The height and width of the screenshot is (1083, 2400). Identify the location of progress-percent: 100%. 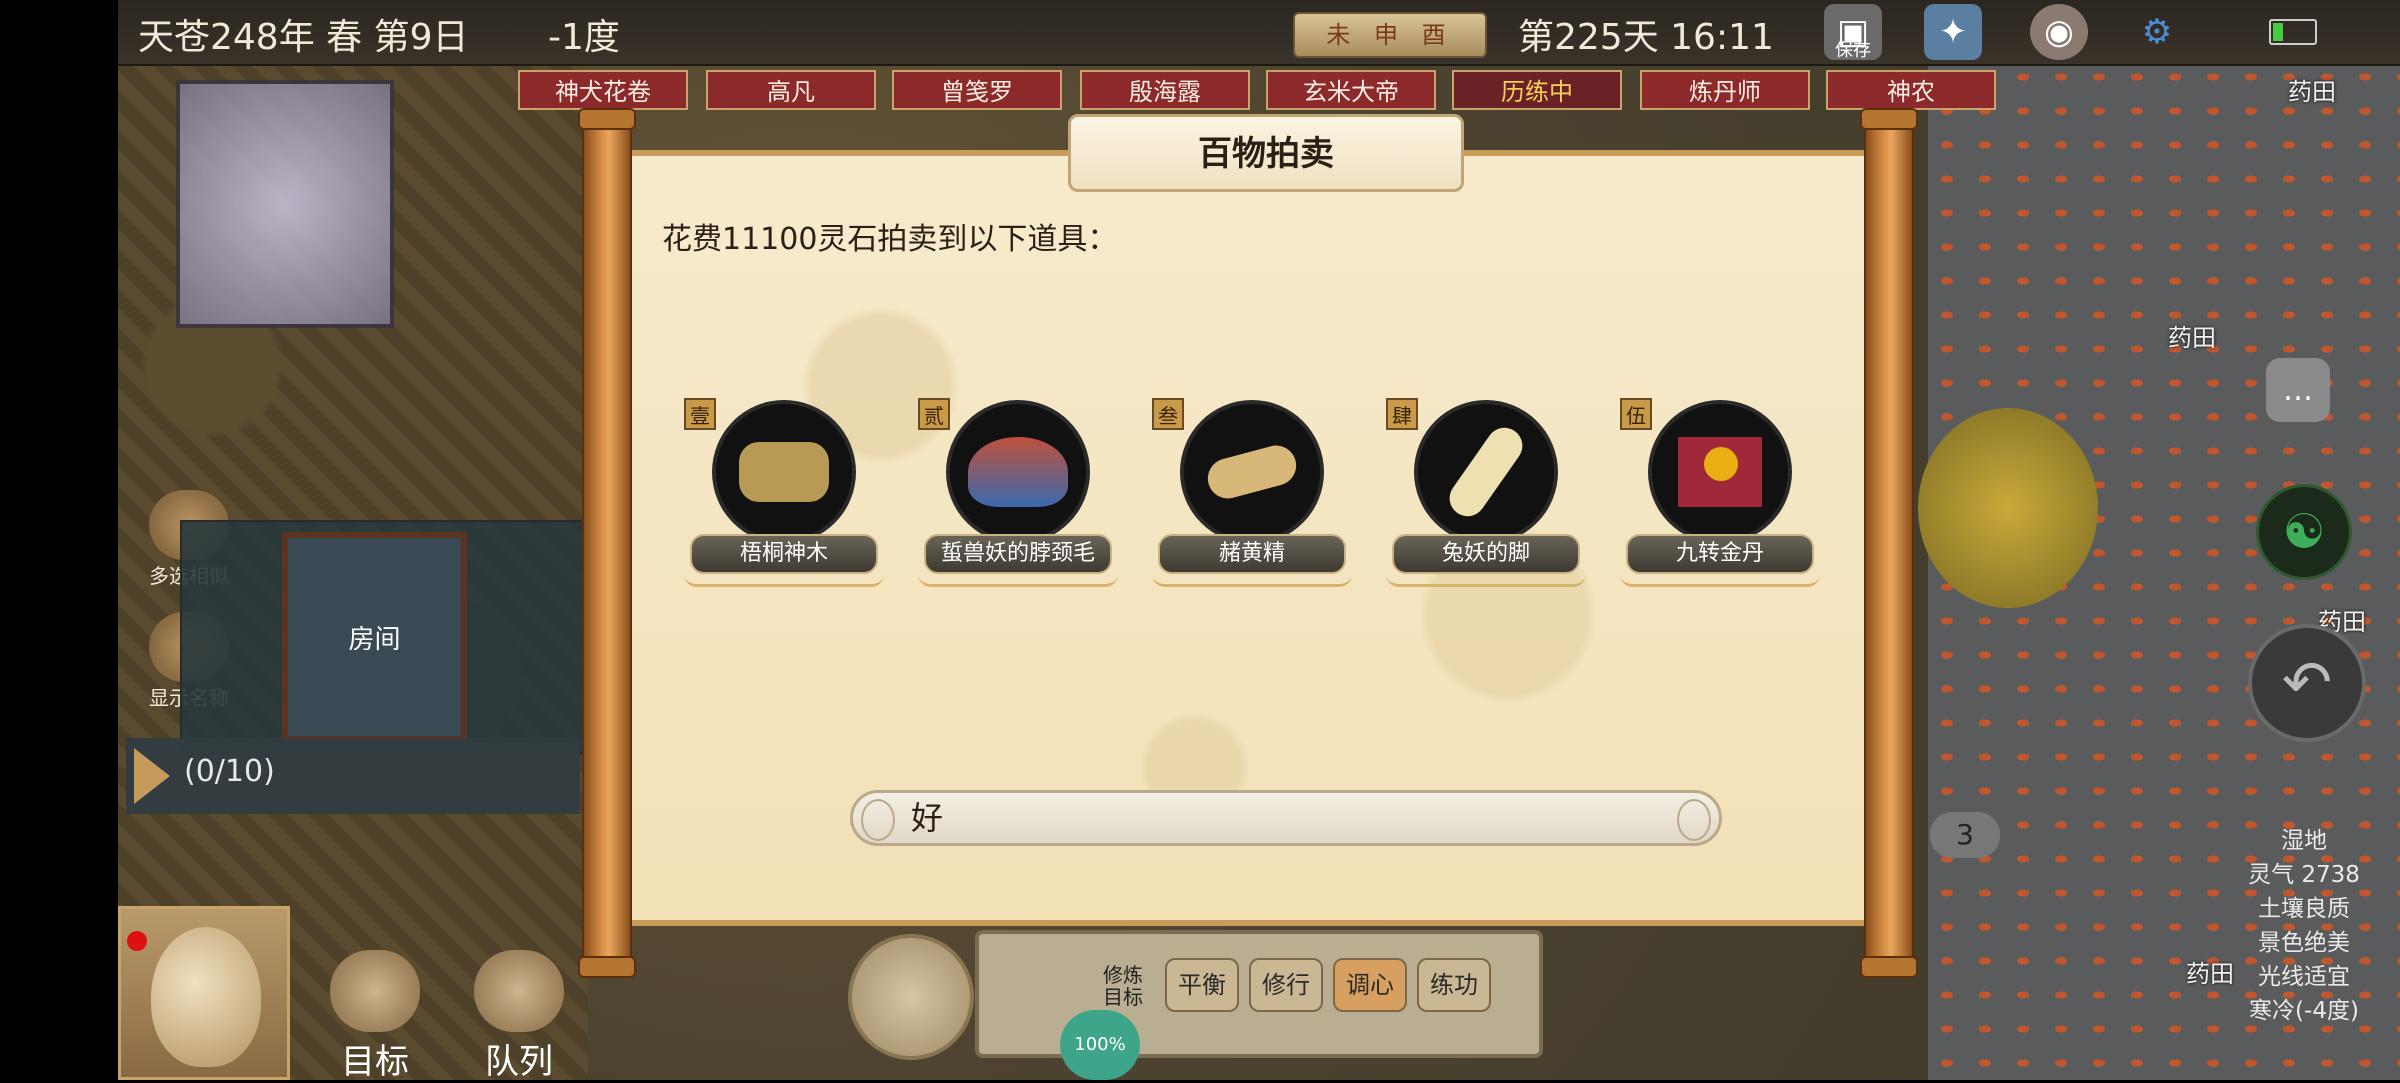
(1100, 1045).